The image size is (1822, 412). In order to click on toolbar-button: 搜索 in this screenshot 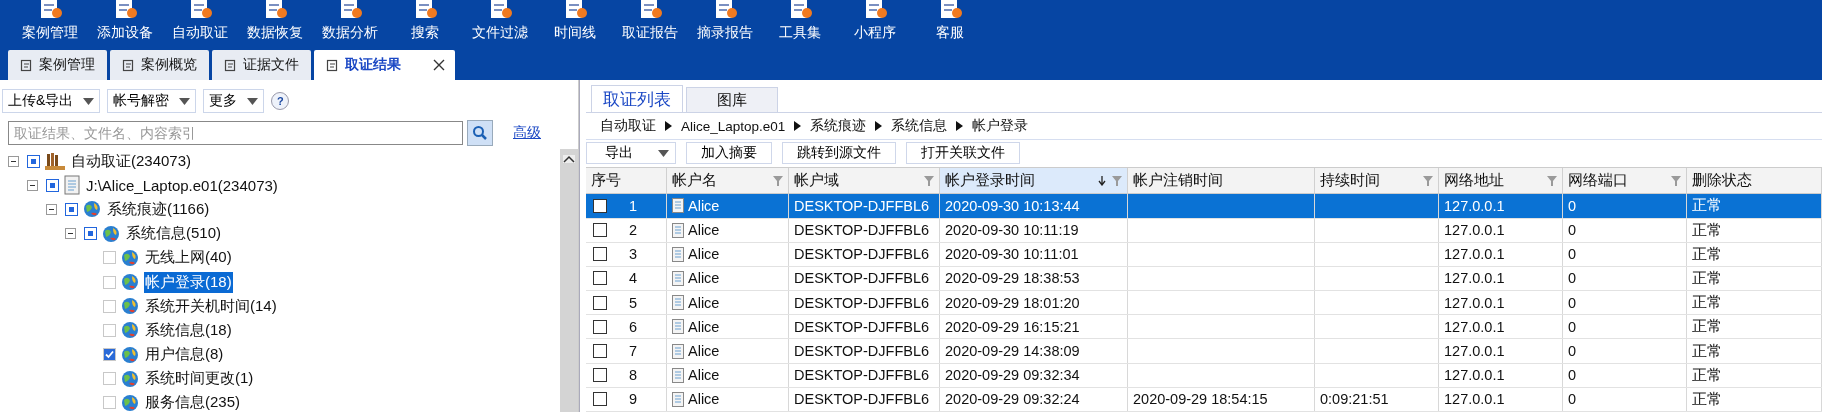, I will do `click(424, 23)`.